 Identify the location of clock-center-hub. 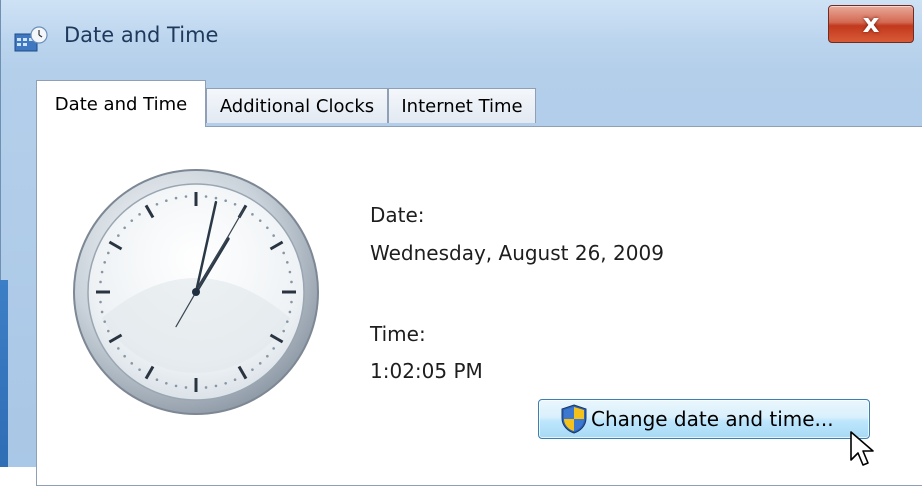
(196, 292).